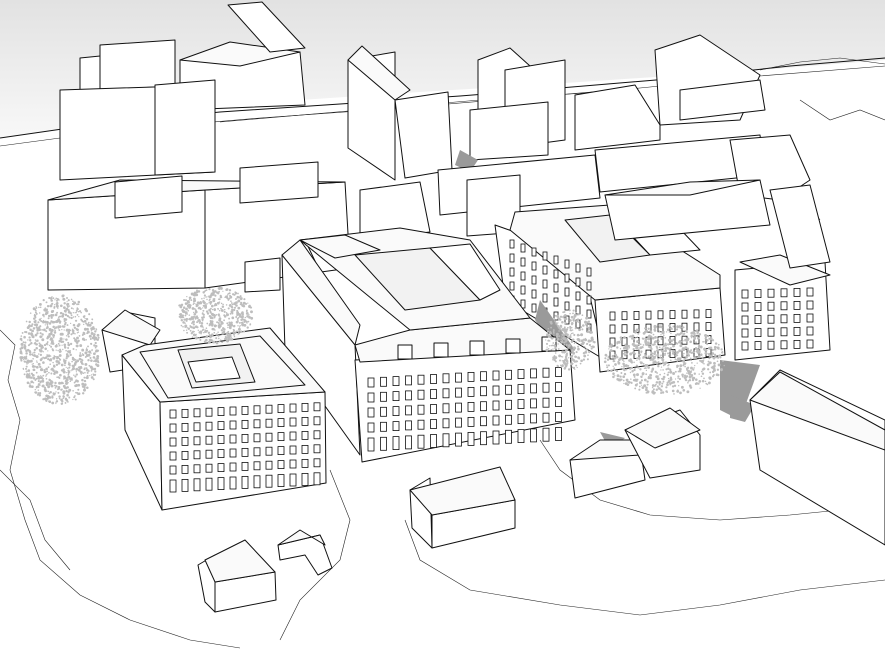  I want to click on small-house-right-front, so click(635, 453).